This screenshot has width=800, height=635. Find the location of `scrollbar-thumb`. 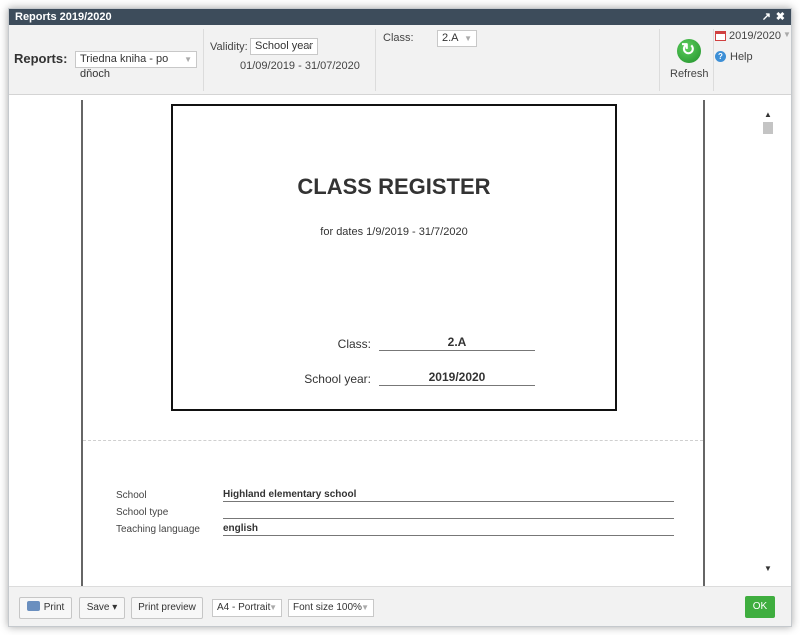

scrollbar-thumb is located at coordinates (768, 128).